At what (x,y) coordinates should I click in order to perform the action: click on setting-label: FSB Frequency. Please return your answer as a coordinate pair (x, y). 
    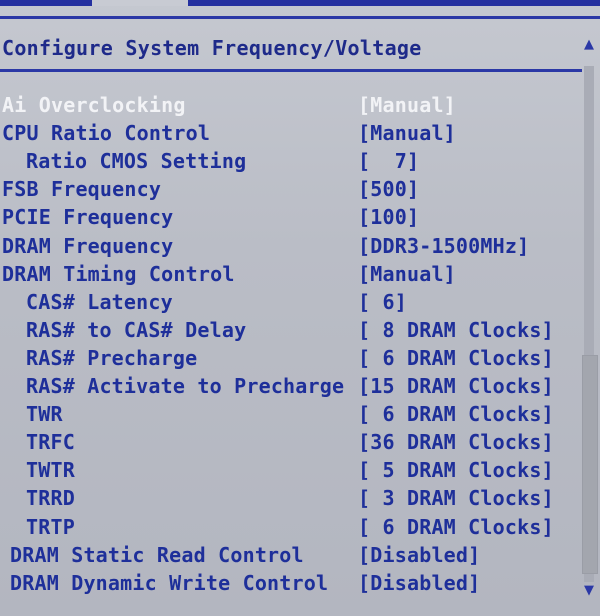
    Looking at the image, I should click on (82, 189).